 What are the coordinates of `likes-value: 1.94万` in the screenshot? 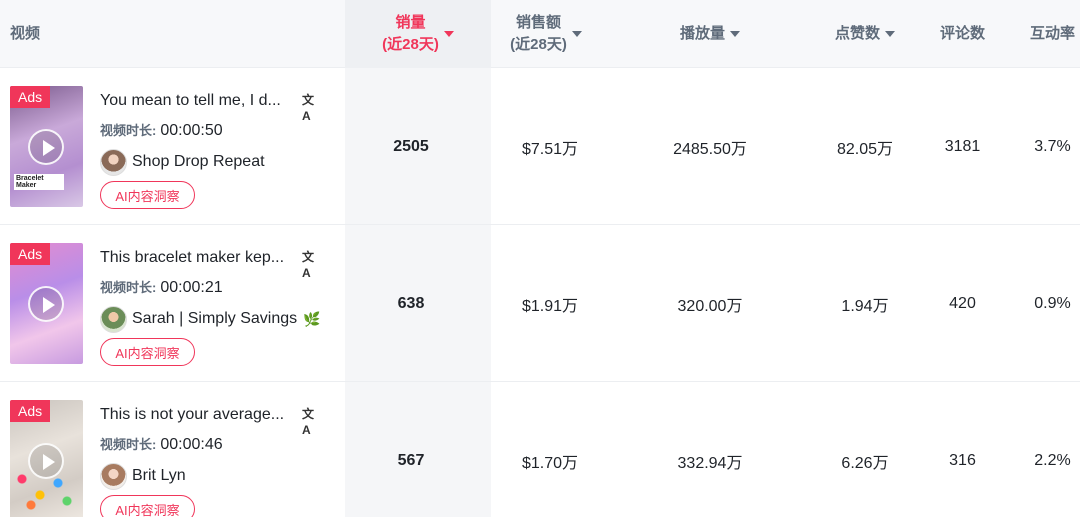 It's located at (865, 306).